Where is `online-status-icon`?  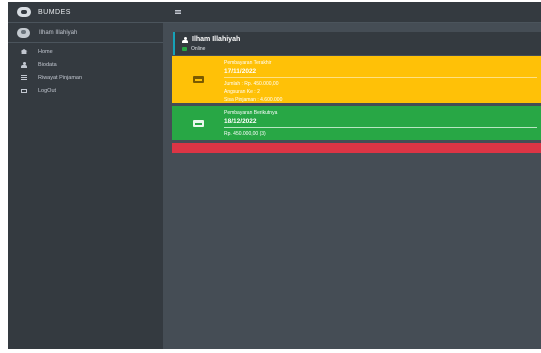 online-status-icon is located at coordinates (184, 49).